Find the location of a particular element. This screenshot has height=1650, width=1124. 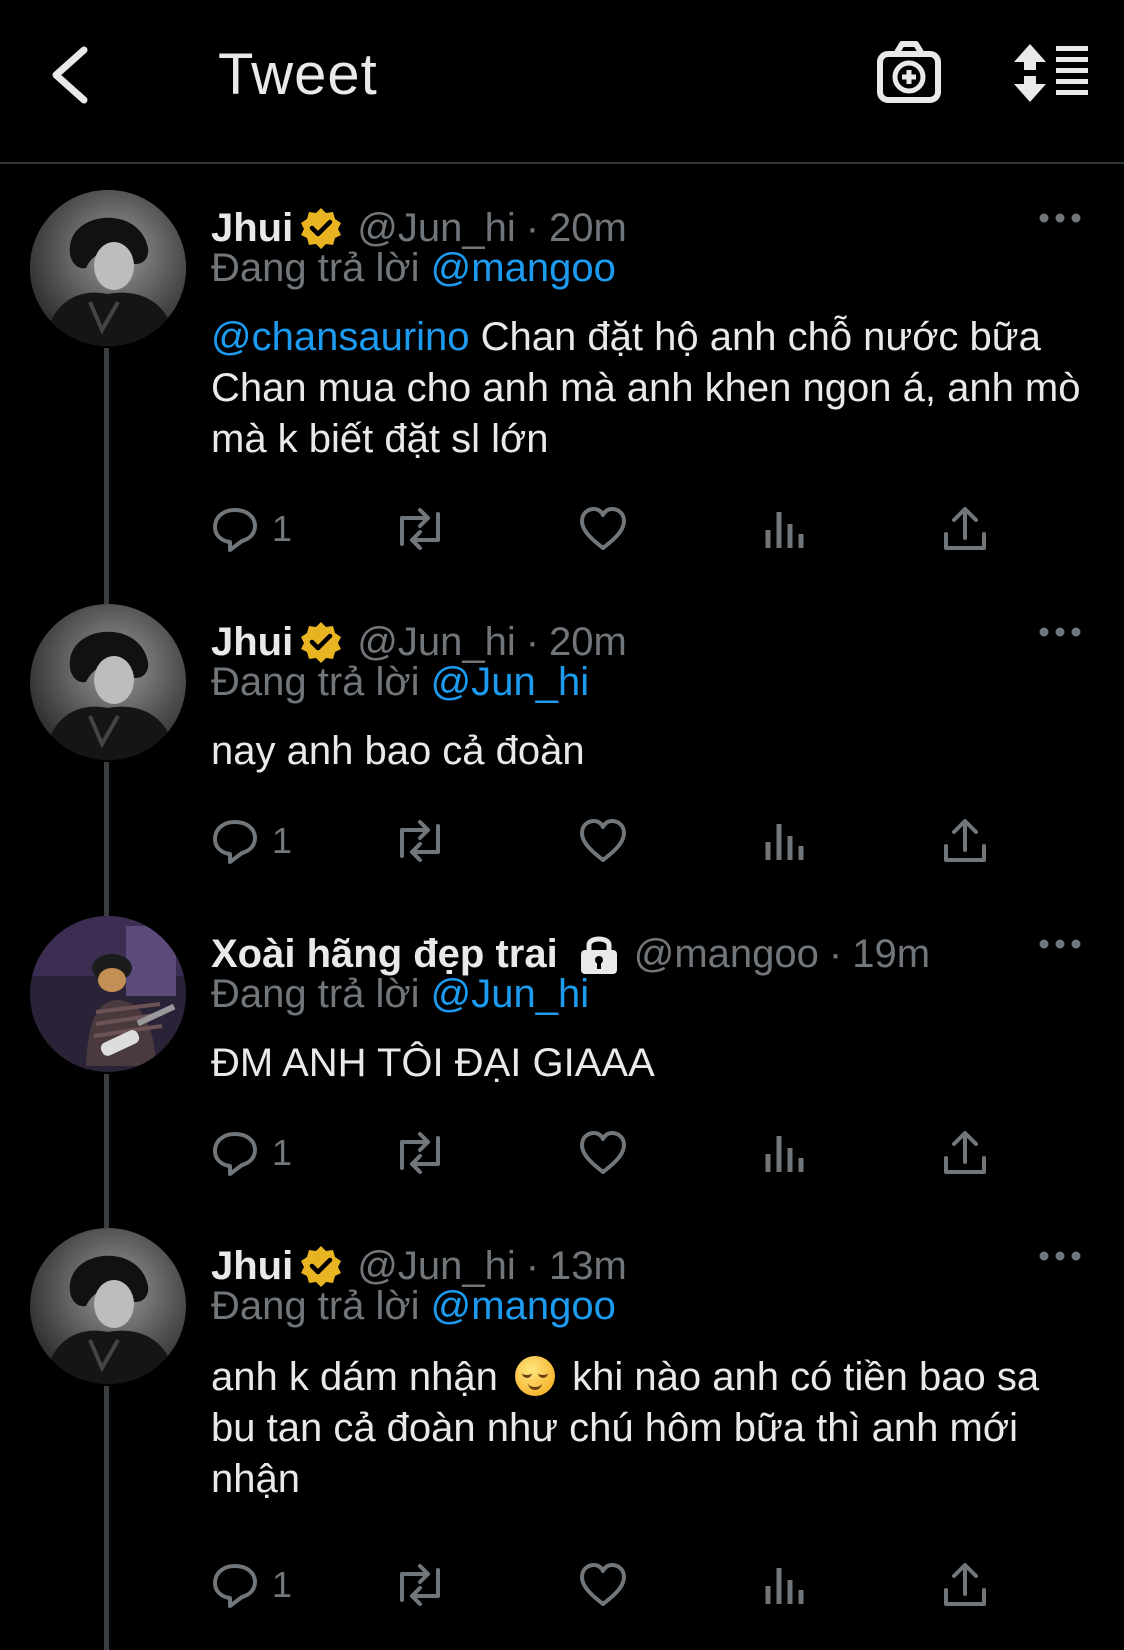

page-title: Tweet is located at coordinates (298, 74).